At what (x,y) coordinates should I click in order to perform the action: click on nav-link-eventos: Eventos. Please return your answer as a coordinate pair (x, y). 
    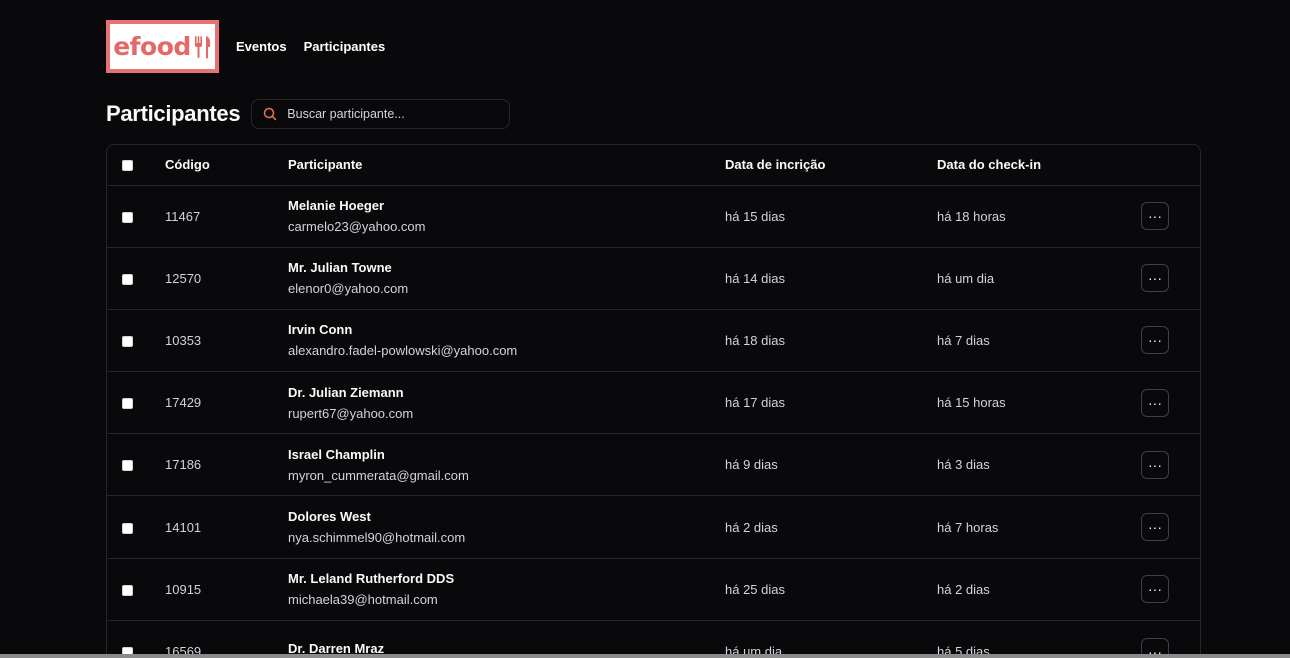
    Looking at the image, I should click on (261, 46).